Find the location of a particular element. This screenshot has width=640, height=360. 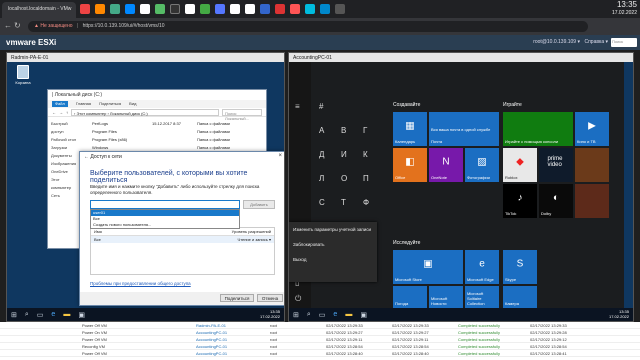

nav-item: Рабочий стол is located at coordinates (65, 140).